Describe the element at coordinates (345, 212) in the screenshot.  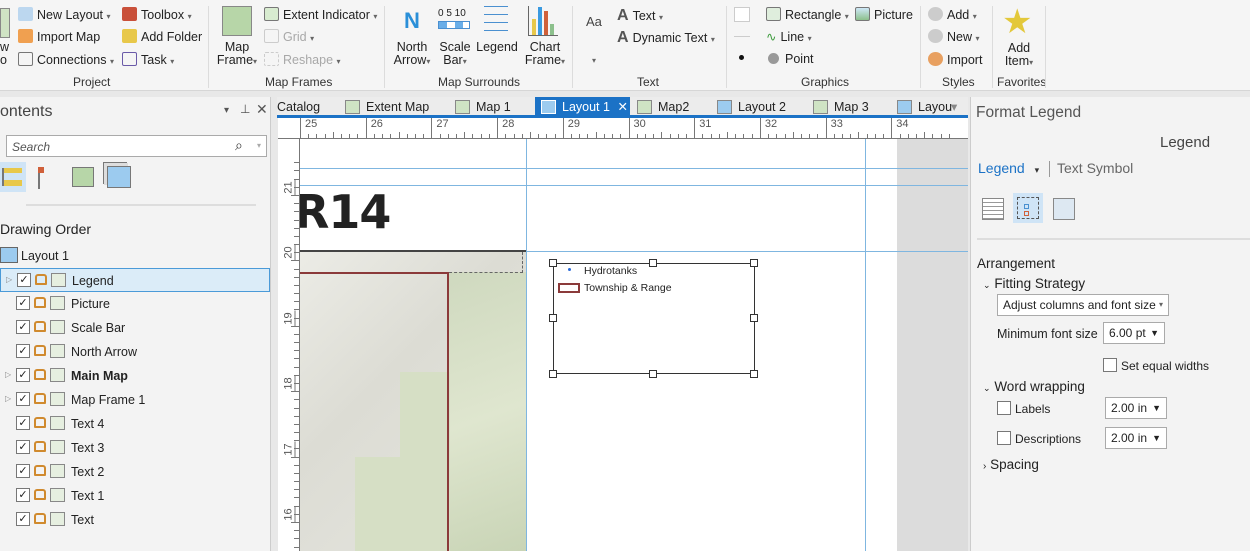
I see `title-text-element: R14` at that location.